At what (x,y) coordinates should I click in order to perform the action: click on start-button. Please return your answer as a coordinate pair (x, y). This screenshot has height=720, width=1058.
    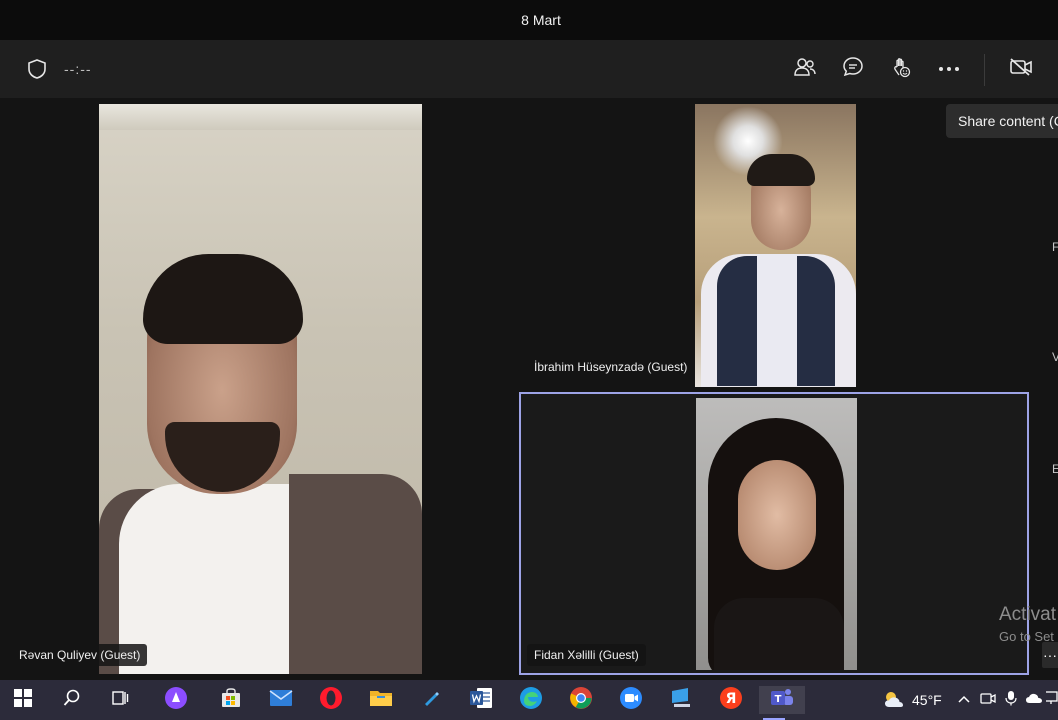
    Looking at the image, I should click on (23, 700).